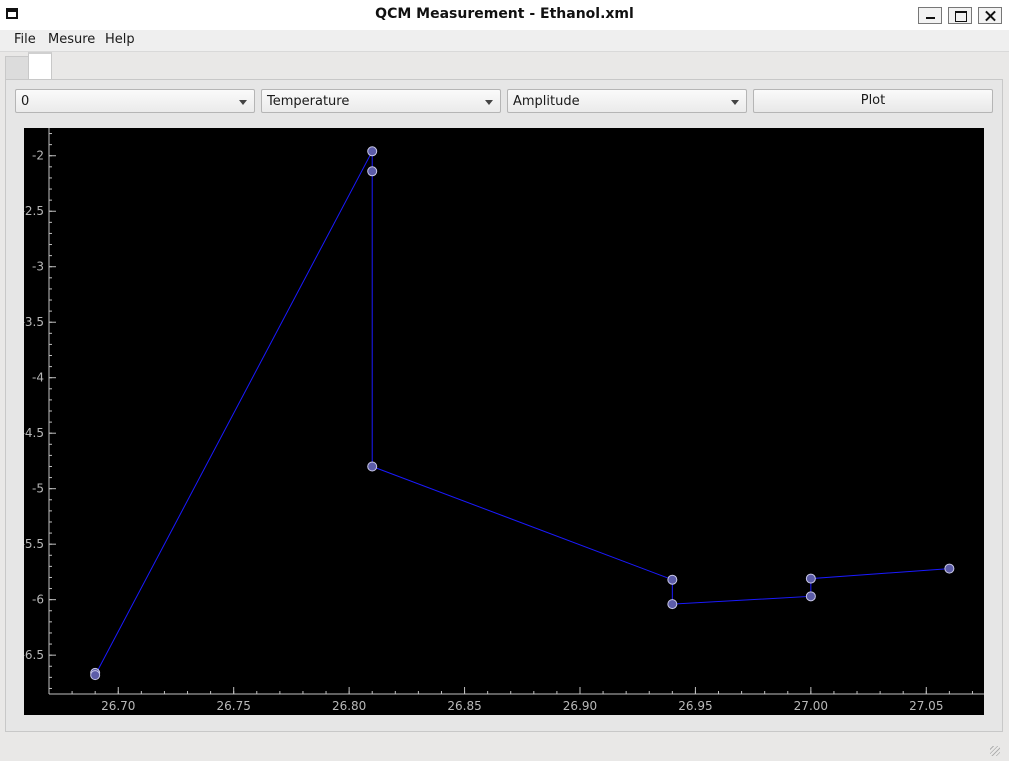 The image size is (1009, 761). Describe the element at coordinates (873, 101) in the screenshot. I see `plot-button: Plot` at that location.